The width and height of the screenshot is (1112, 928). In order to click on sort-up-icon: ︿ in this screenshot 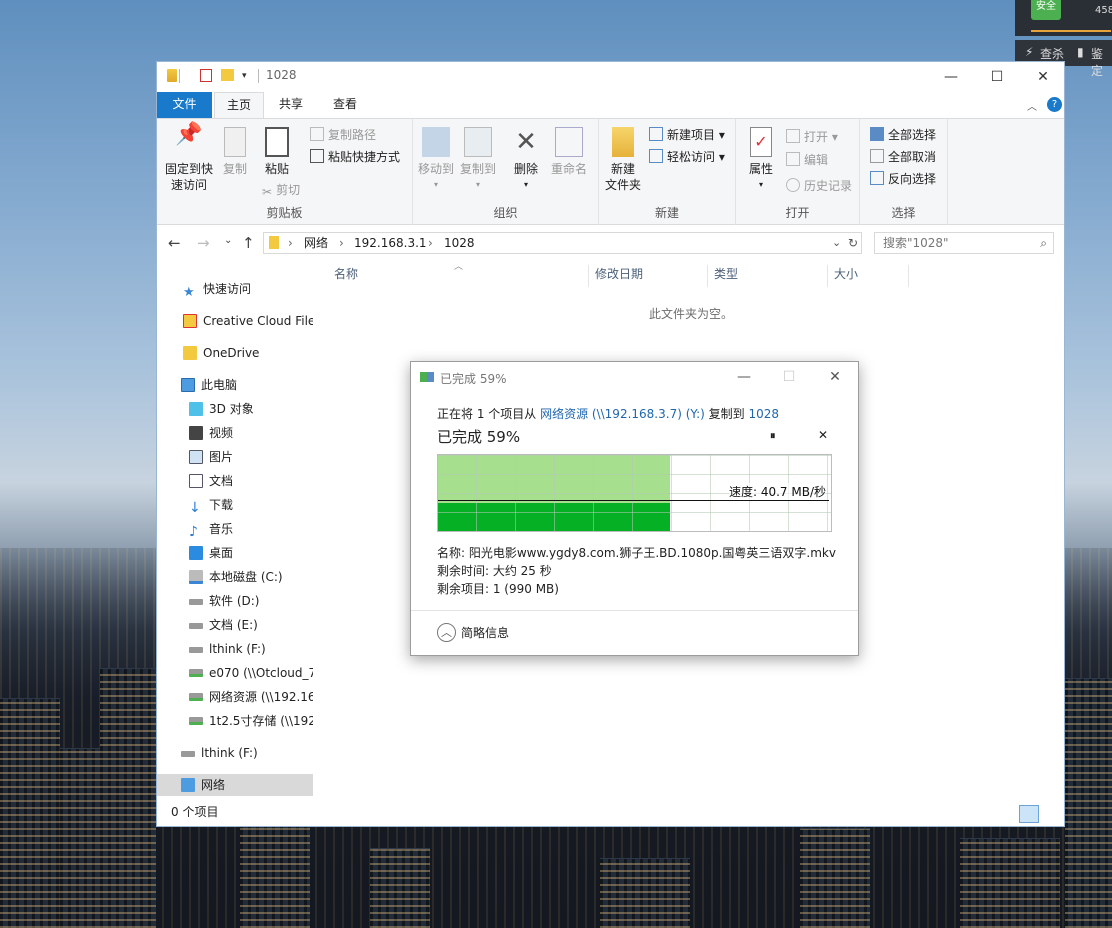, I will do `click(459, 267)`.